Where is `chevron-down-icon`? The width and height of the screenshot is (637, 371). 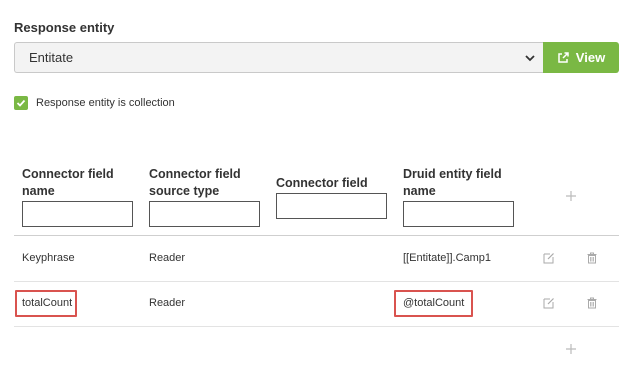 chevron-down-icon is located at coordinates (530, 58).